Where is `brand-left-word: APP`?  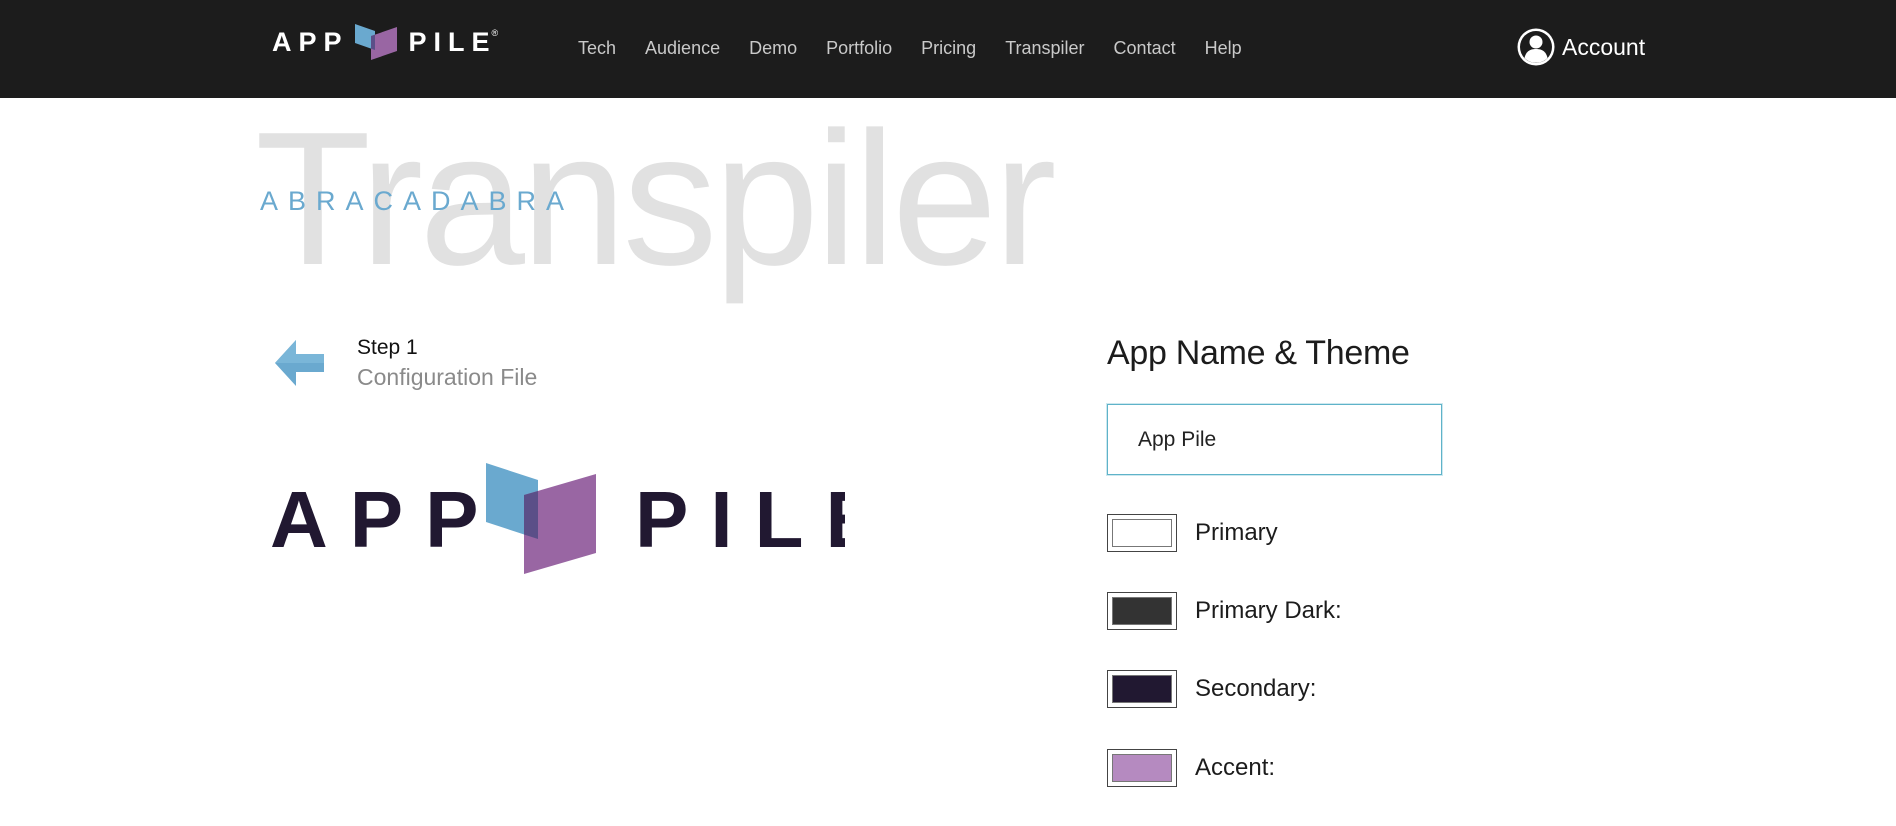
brand-left-word: APP is located at coordinates (310, 41).